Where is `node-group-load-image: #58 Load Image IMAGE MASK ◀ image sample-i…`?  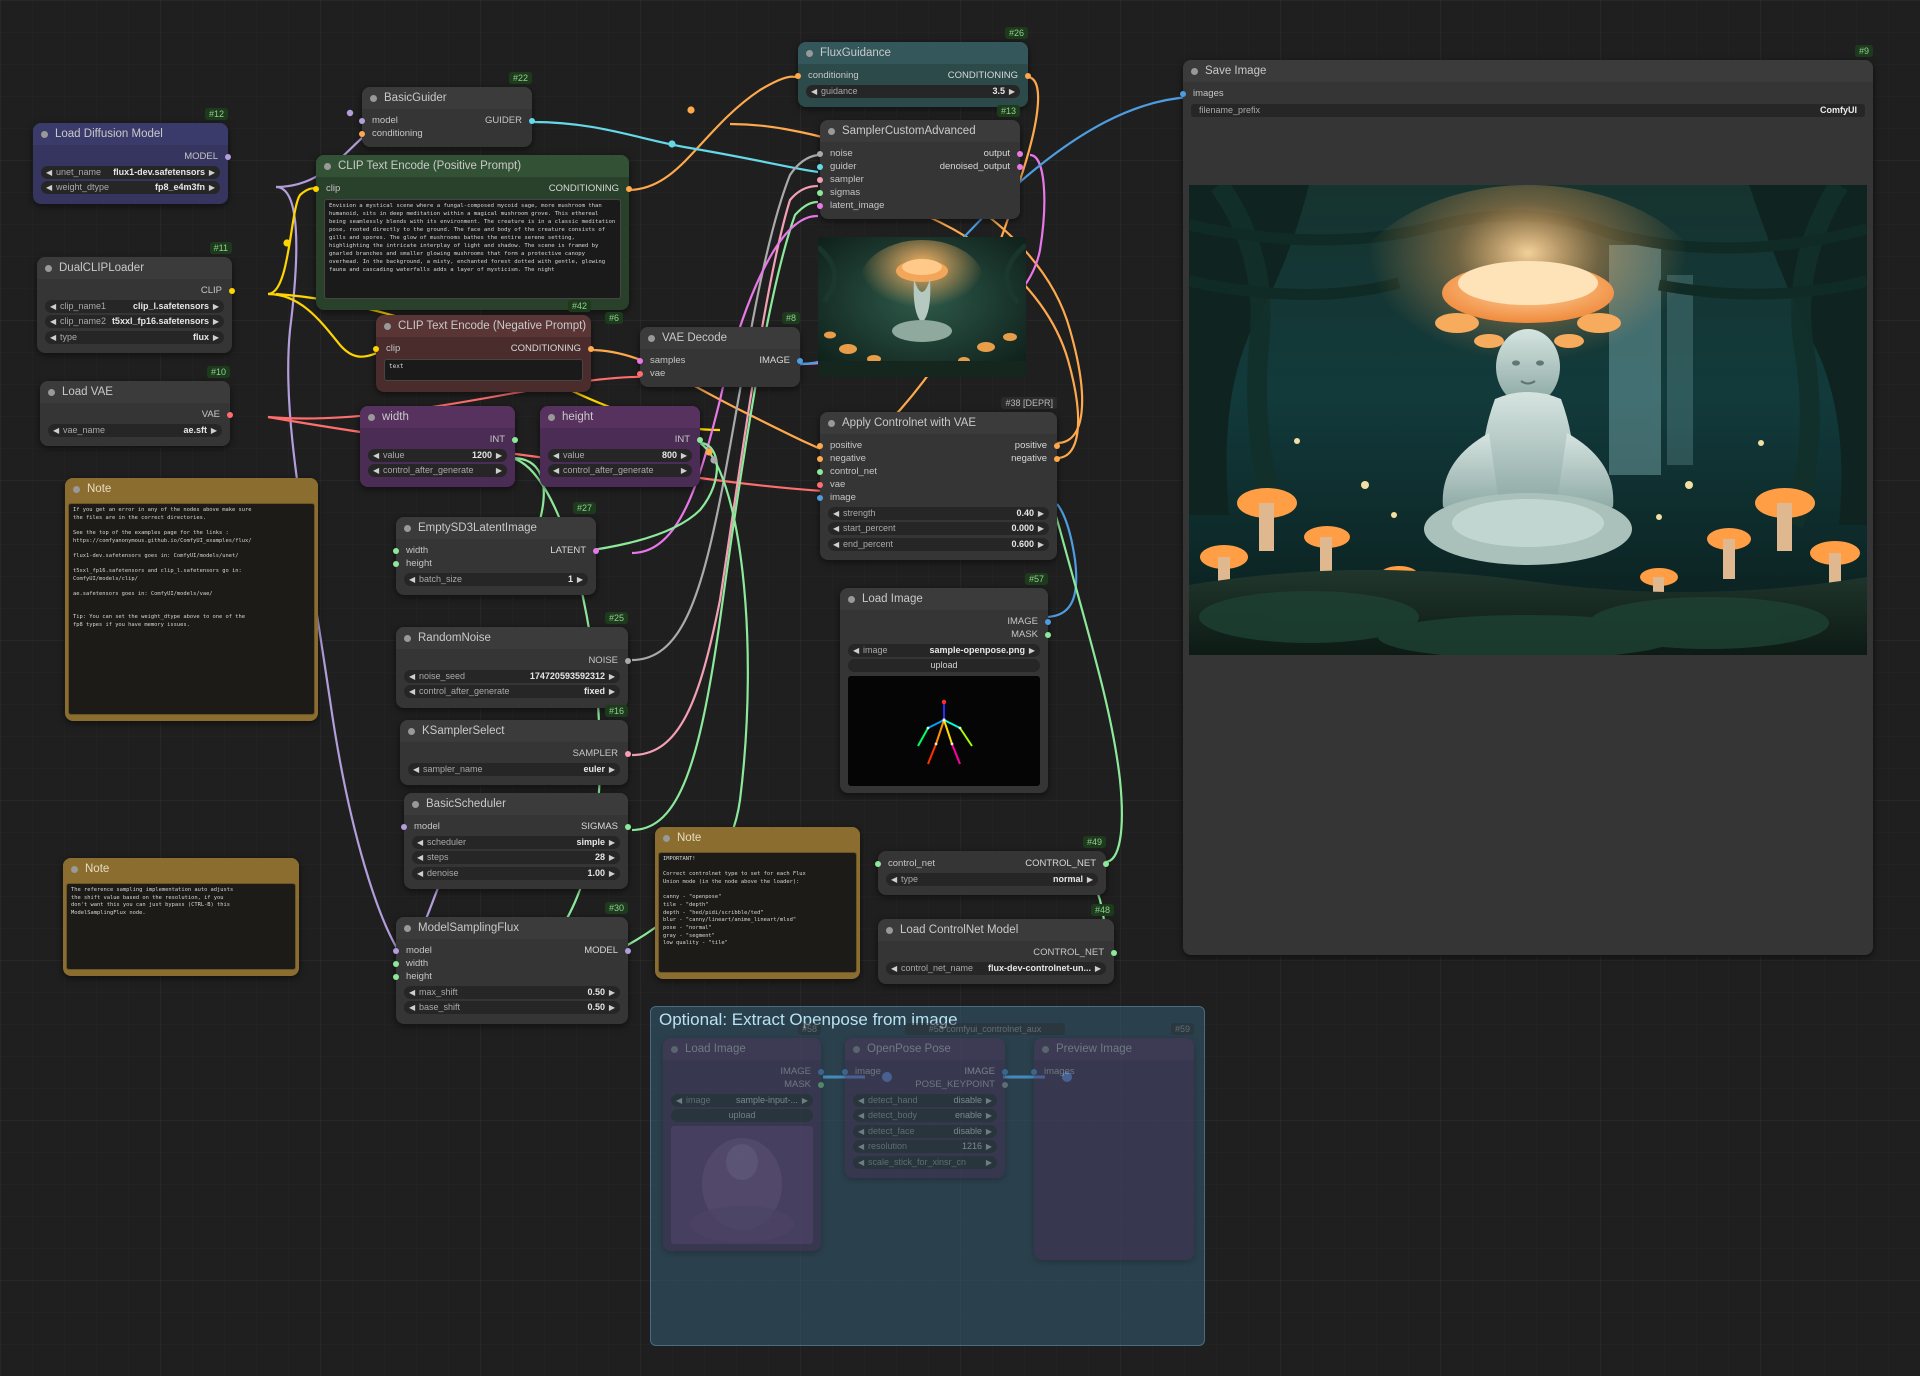 node-group-load-image: #58 Load Image IMAGE MASK ◀ image sample-i… is located at coordinates (743, 1137).